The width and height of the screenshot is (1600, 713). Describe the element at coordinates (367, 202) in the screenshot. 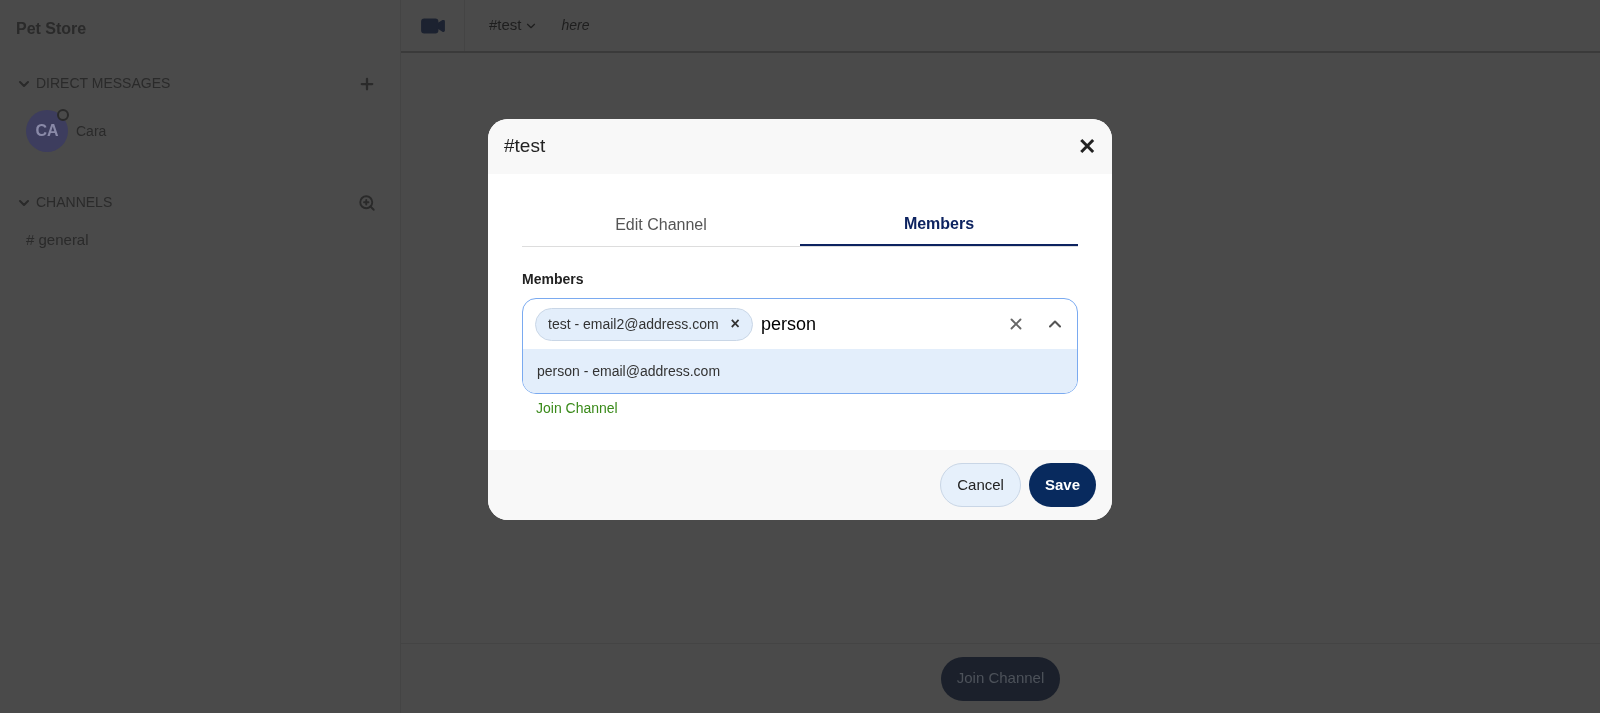

I see `zoom-in-icon` at that location.